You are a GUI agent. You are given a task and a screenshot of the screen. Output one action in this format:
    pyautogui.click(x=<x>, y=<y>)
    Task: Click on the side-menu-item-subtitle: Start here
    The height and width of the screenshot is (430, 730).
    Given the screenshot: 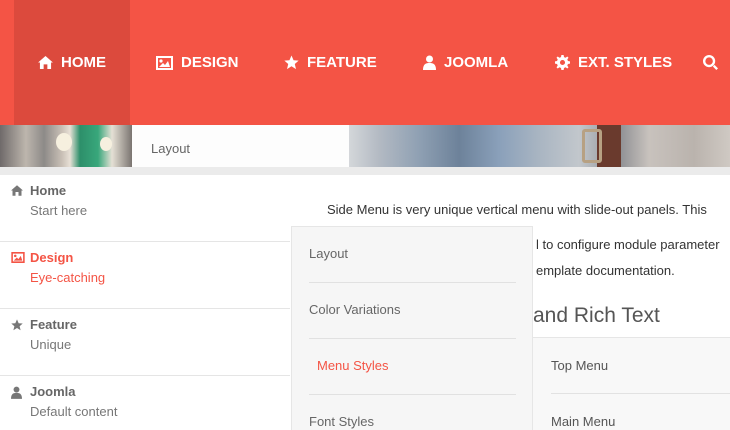 What is the action you would take?
    pyautogui.click(x=59, y=210)
    